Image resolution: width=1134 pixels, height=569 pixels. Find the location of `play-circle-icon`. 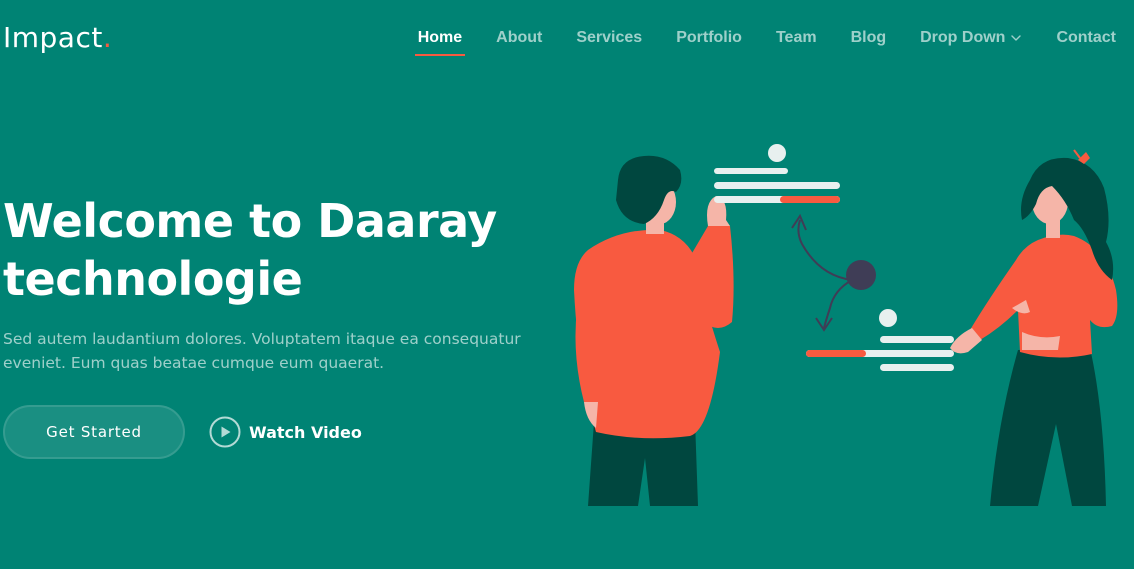

play-circle-icon is located at coordinates (225, 432).